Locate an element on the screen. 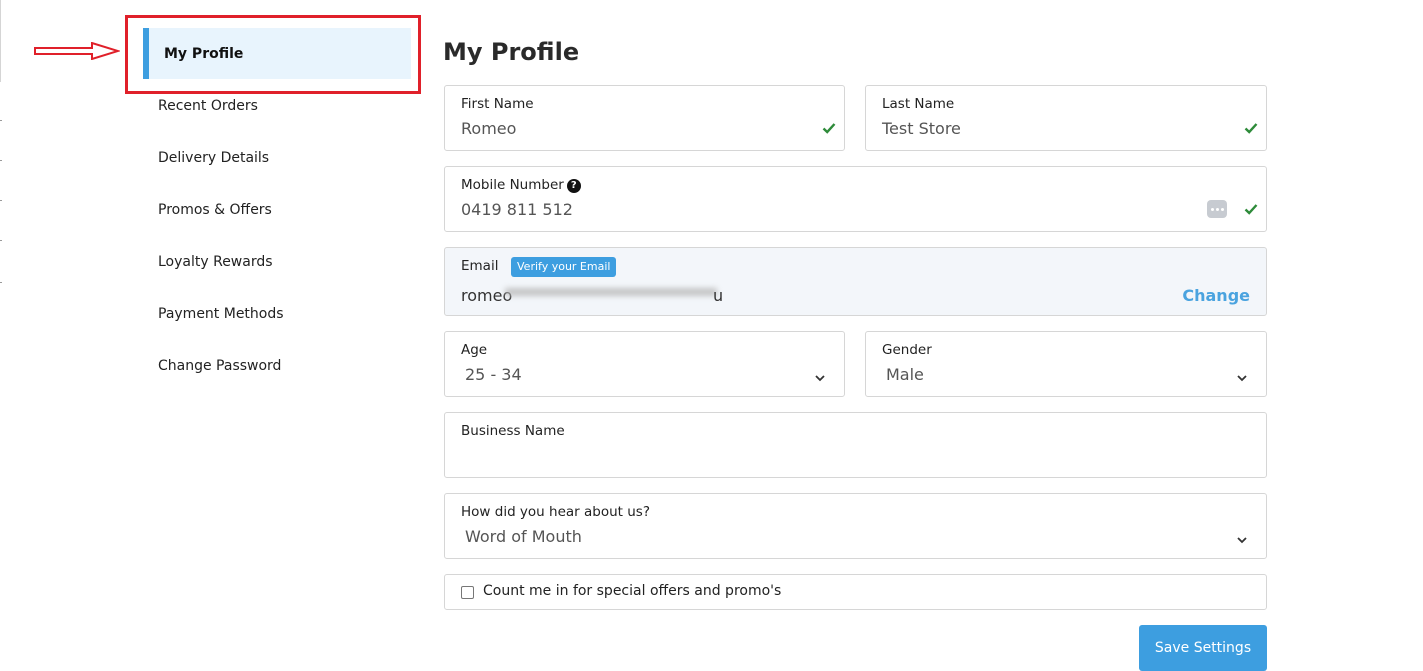 The width and height of the screenshot is (1423, 671). window-edge is located at coordinates (0, 41).